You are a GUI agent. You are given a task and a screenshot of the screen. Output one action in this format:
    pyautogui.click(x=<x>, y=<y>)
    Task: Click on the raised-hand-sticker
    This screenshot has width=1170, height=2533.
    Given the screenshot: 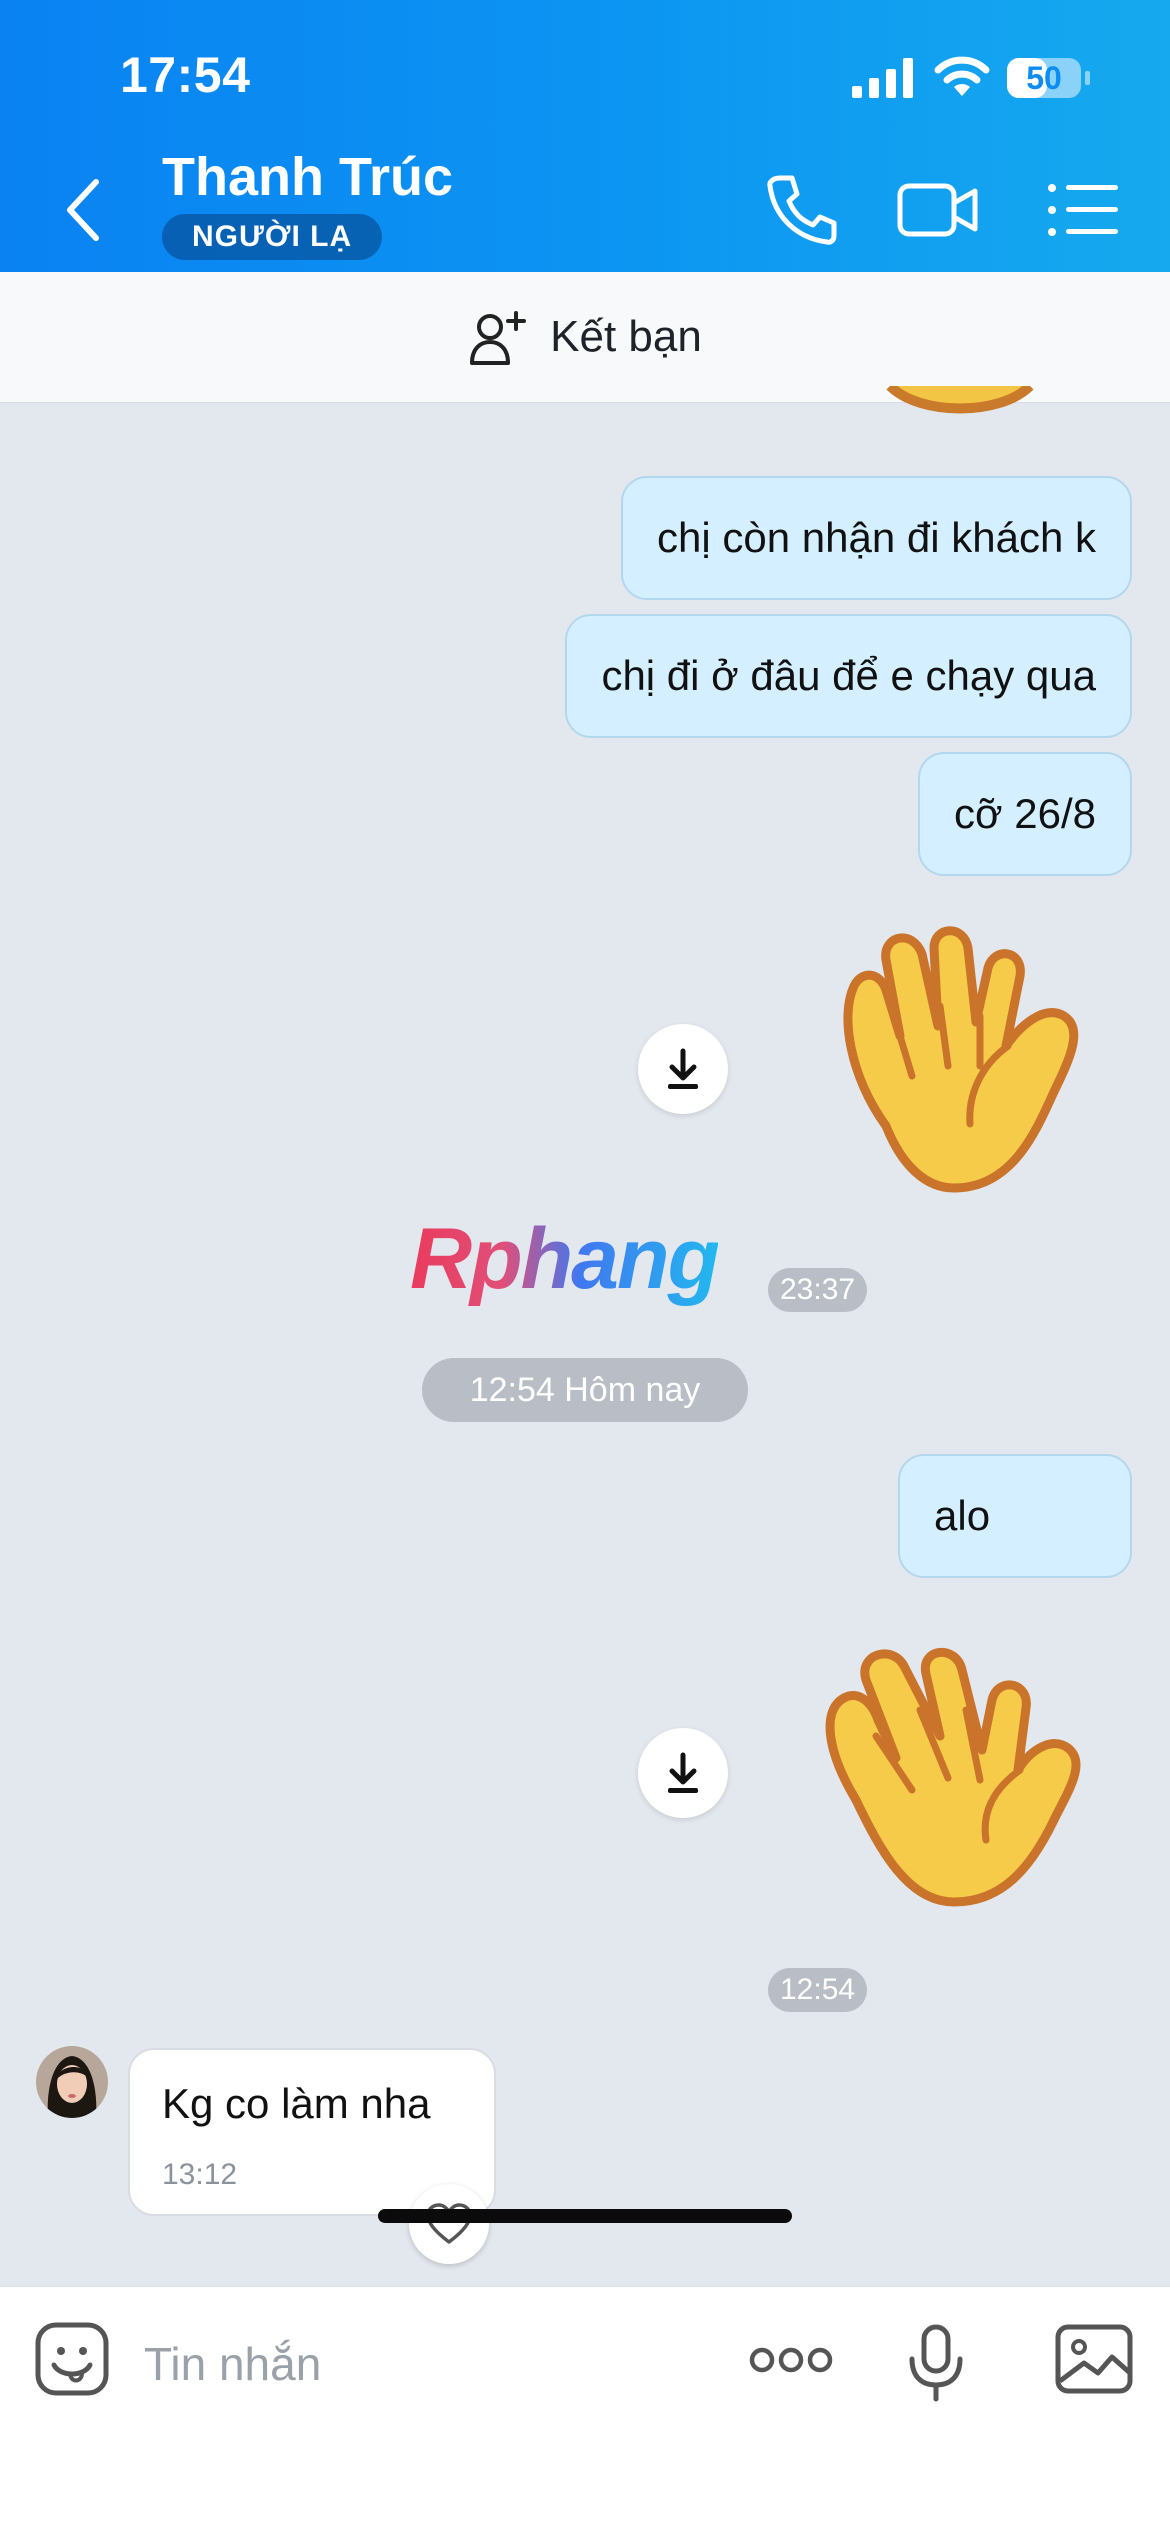 What is the action you would take?
    pyautogui.click(x=958, y=1066)
    